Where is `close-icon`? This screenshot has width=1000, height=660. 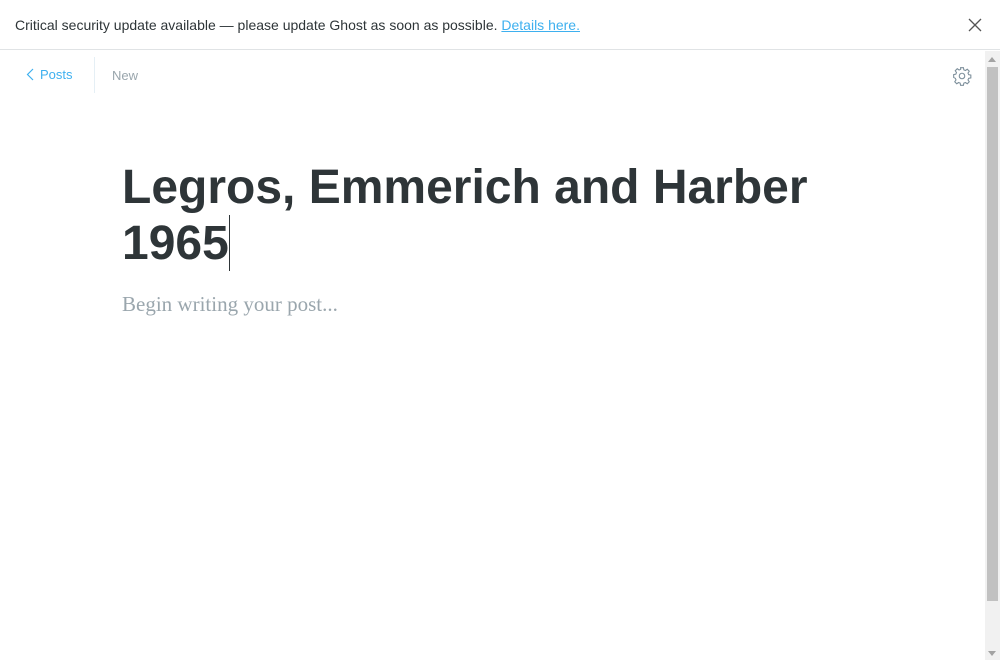
close-icon is located at coordinates (975, 25).